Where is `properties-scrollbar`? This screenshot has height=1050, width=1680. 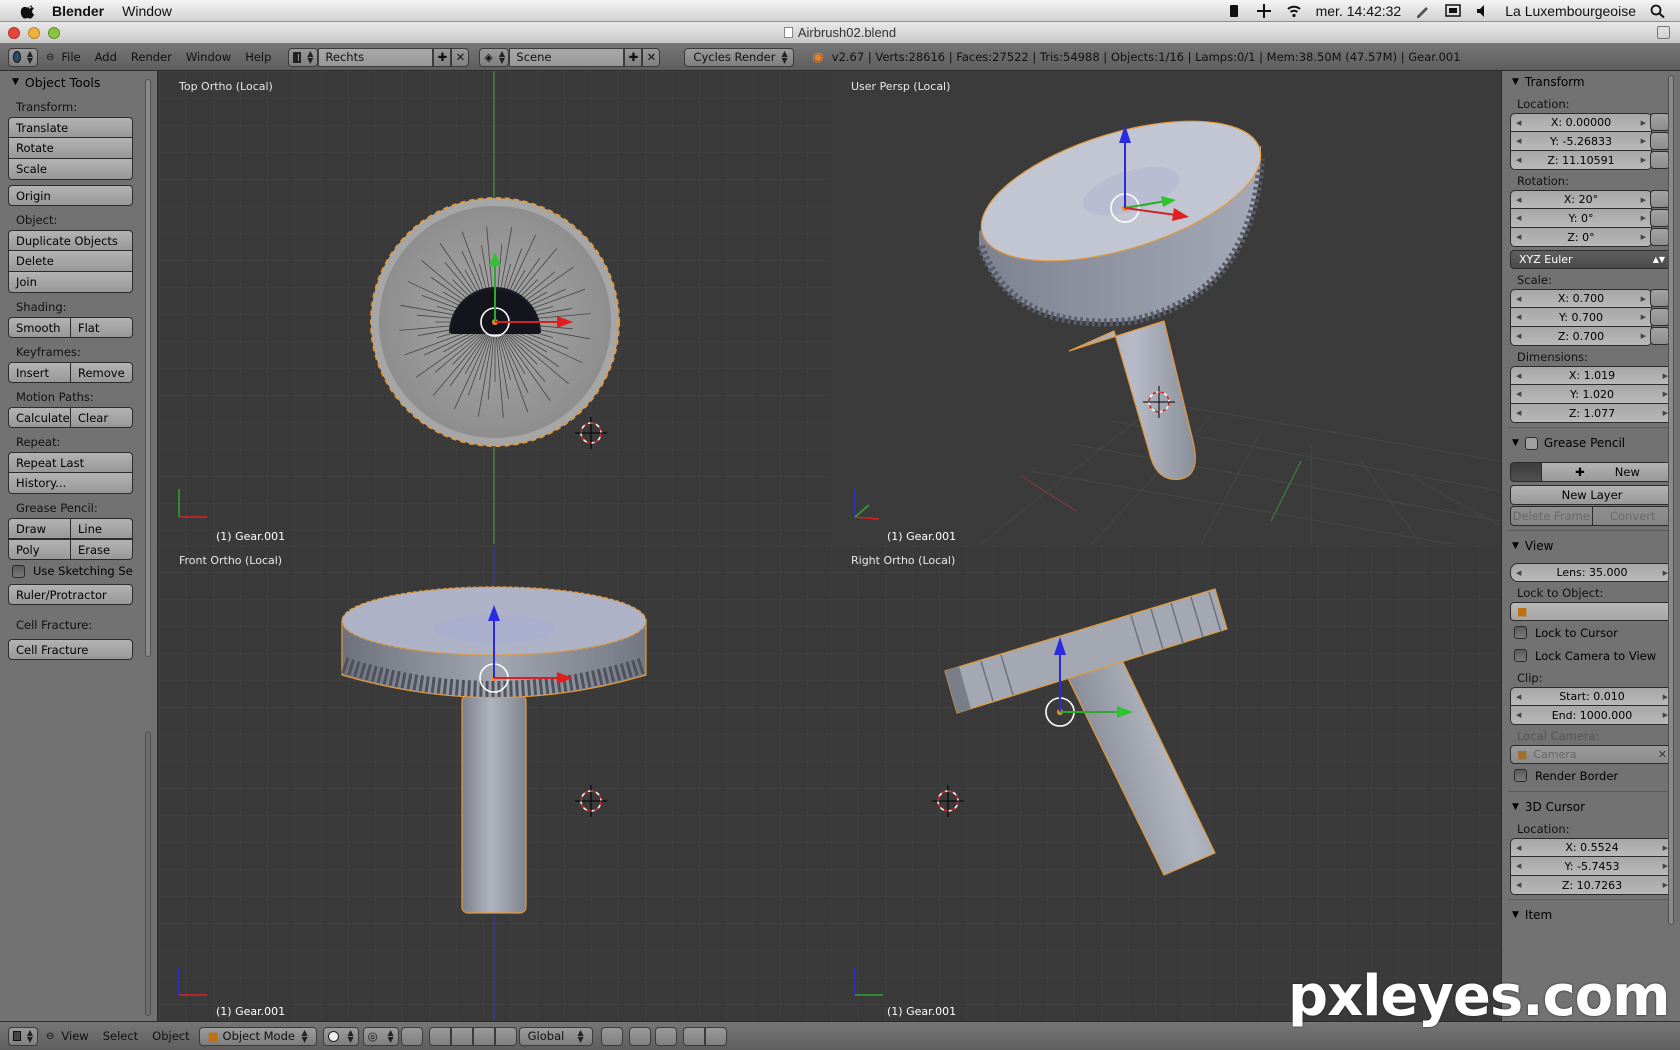 properties-scrollbar is located at coordinates (1671, 500).